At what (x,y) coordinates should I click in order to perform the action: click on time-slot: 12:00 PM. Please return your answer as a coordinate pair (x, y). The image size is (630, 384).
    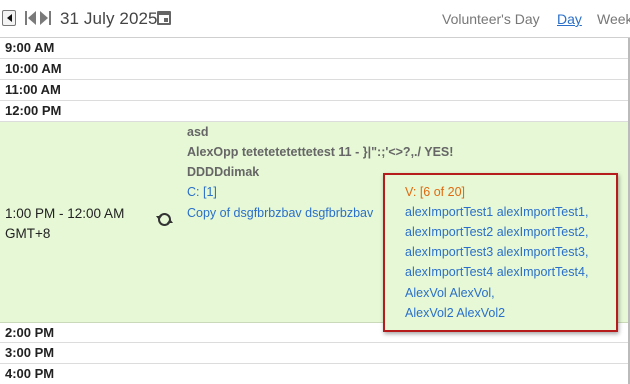
    Looking at the image, I should click on (315, 111).